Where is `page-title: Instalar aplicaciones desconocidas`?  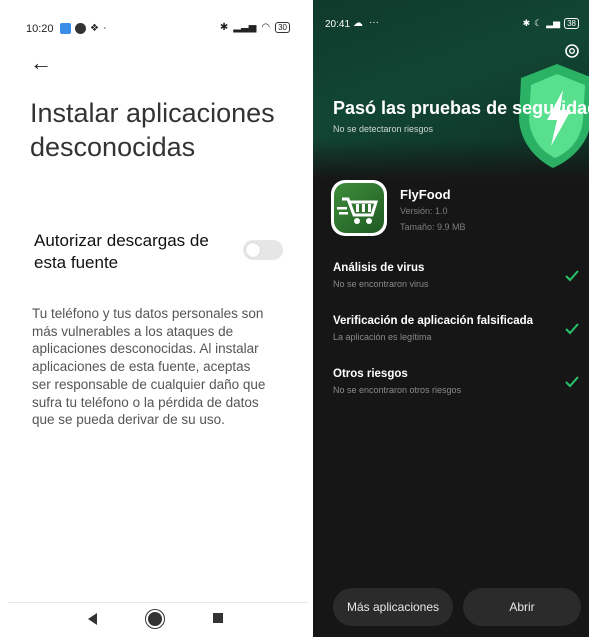 page-title: Instalar aplicaciones desconocidas is located at coordinates (152, 130).